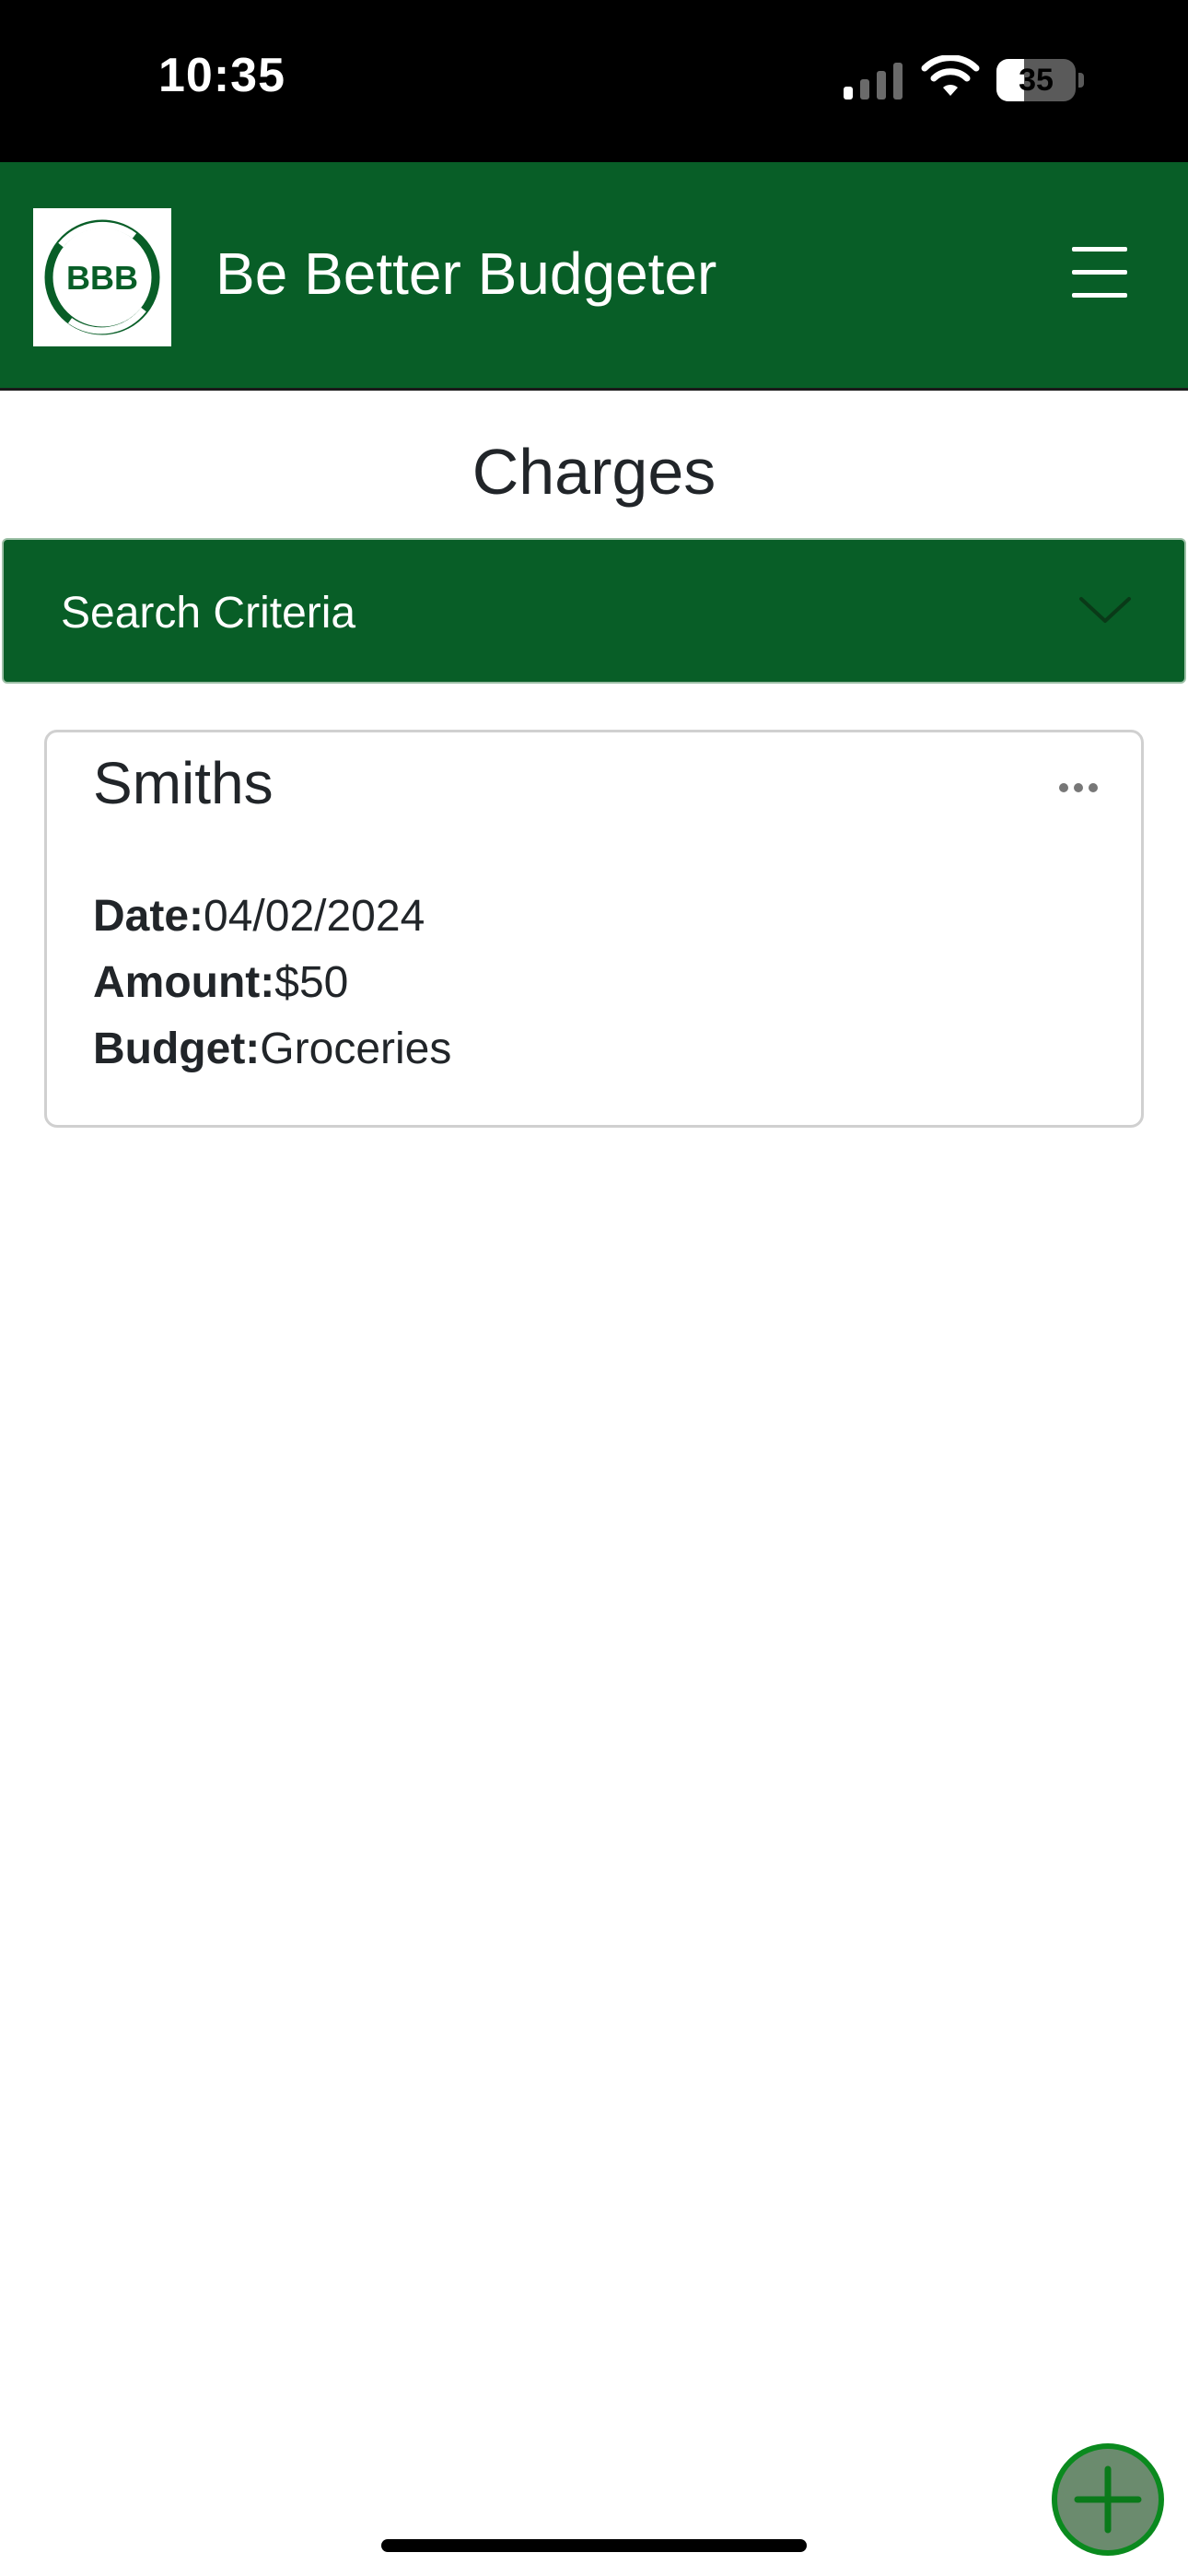 This screenshot has height=2576, width=1188. Describe the element at coordinates (1105, 610) in the screenshot. I see `chevron-down-icon` at that location.